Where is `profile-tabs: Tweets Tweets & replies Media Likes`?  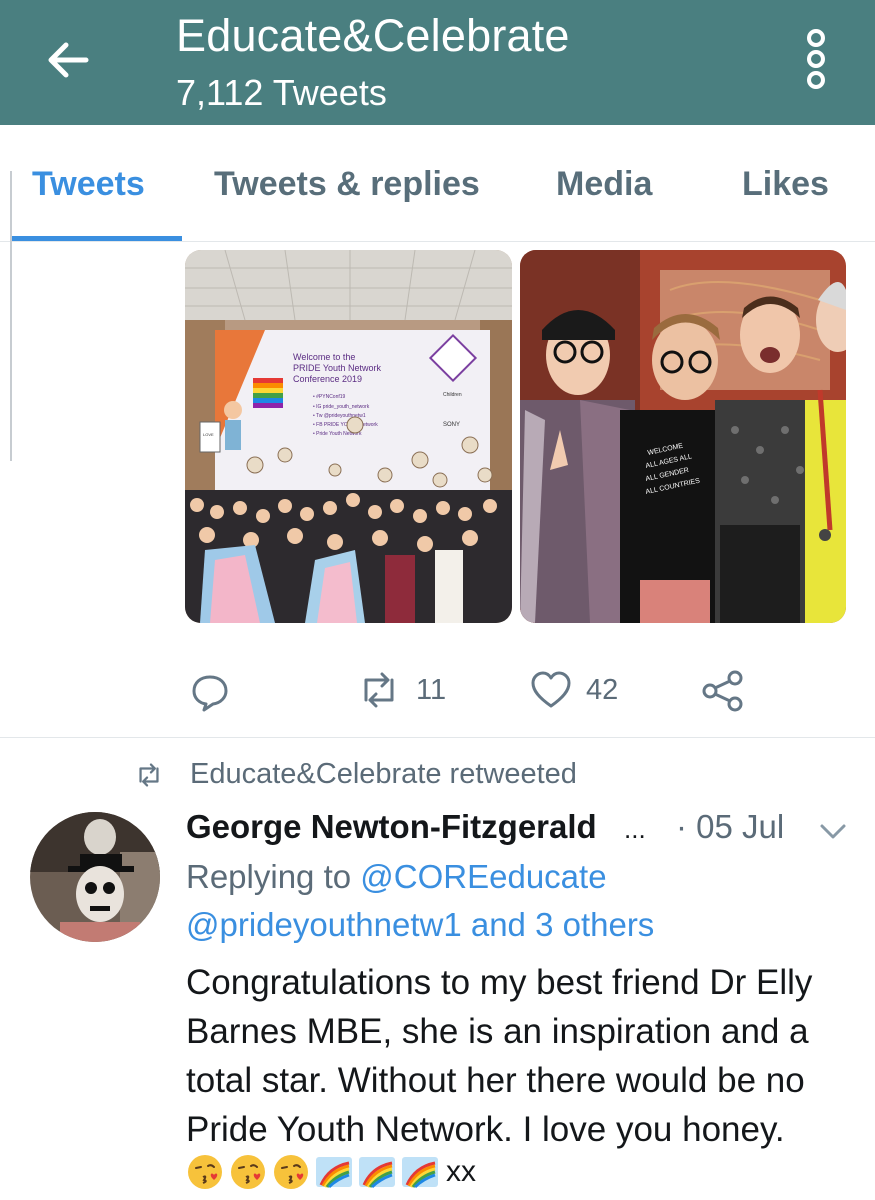 profile-tabs: Tweets Tweets & replies Media Likes is located at coordinates (437, 183).